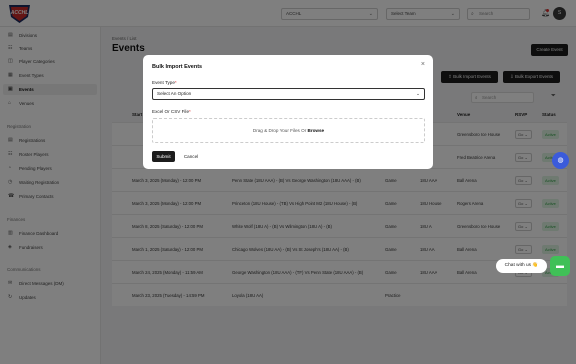 The width and height of the screenshot is (576, 364). I want to click on chat-launcher-icon: ▬, so click(560, 266).